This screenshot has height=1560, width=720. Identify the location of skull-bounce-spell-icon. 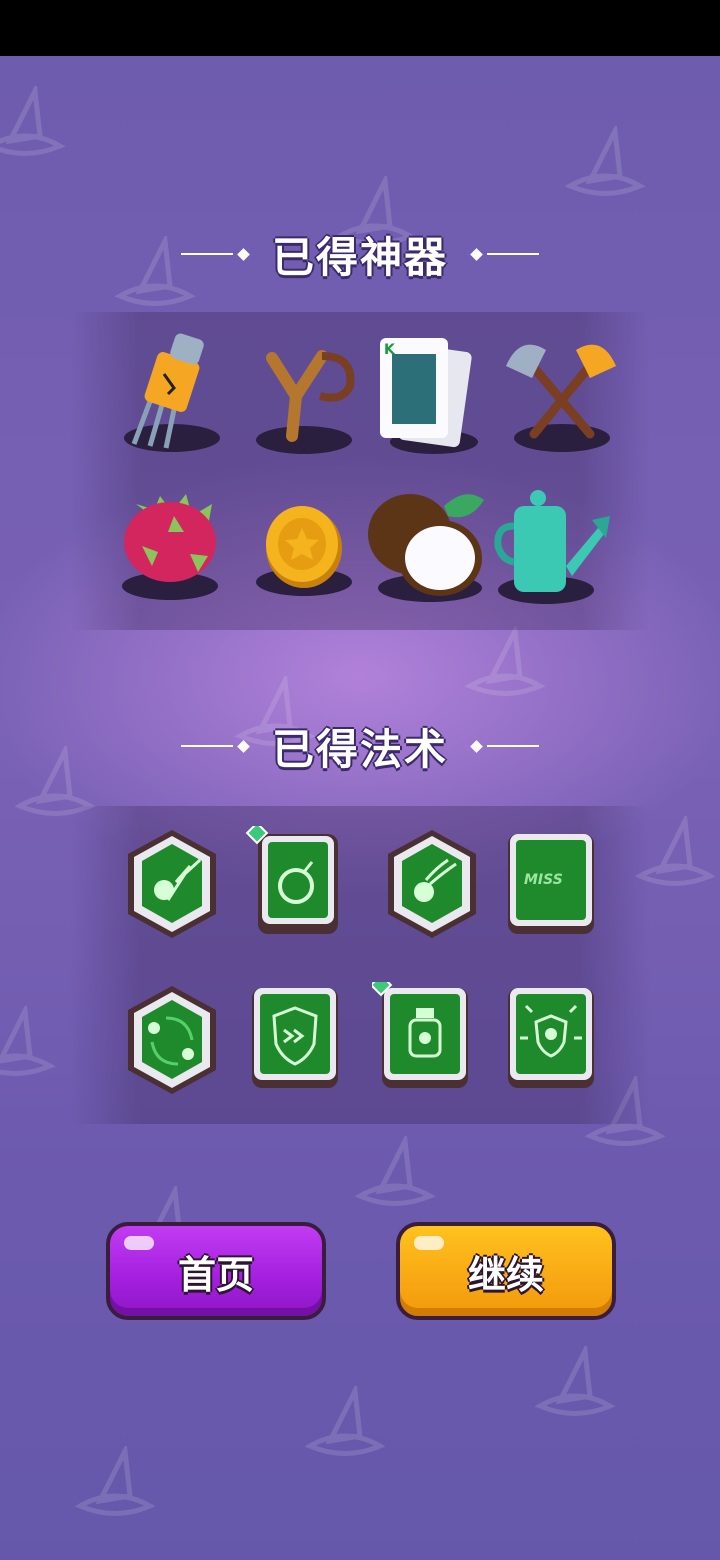
(172, 891).